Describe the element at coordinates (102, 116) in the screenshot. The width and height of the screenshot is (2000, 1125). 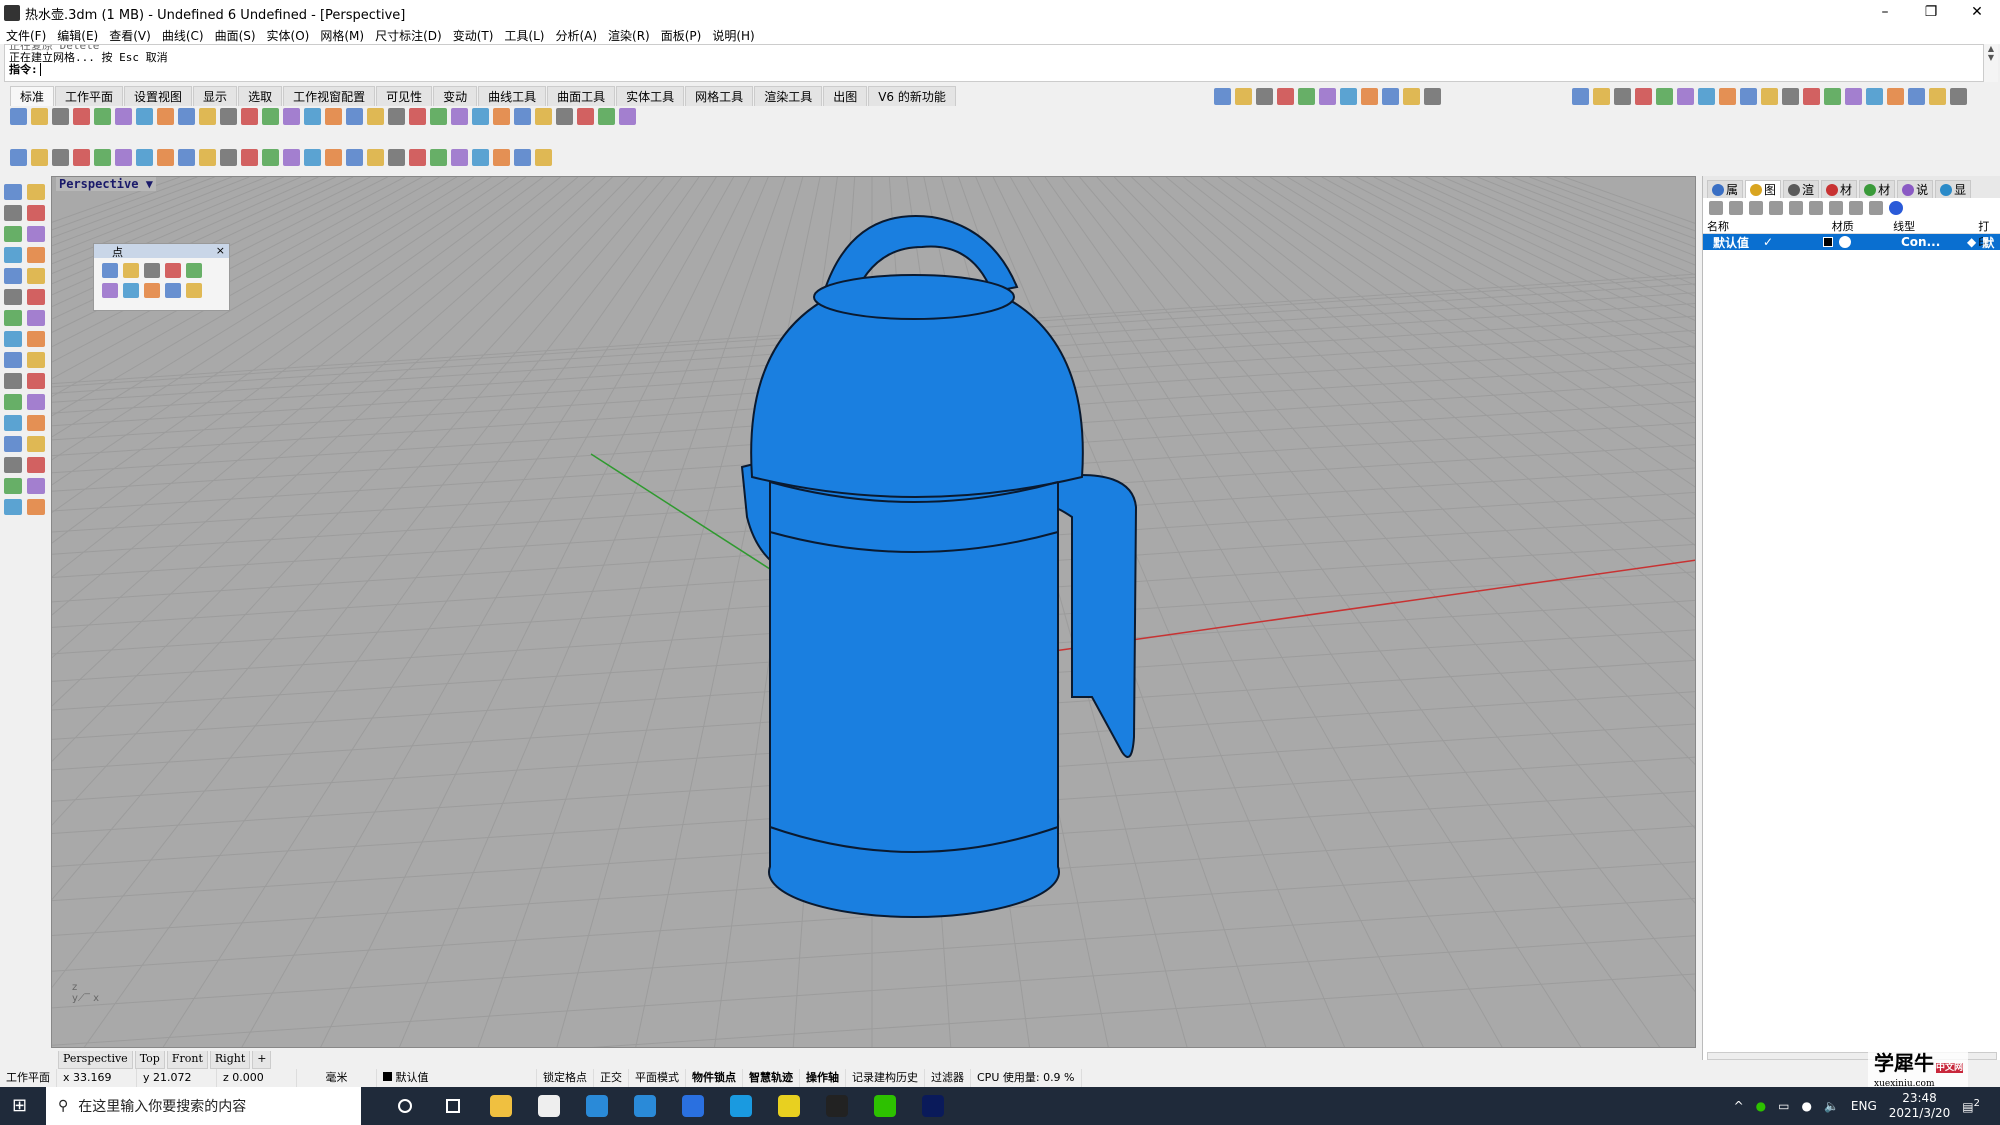
I see `import-icon` at that location.